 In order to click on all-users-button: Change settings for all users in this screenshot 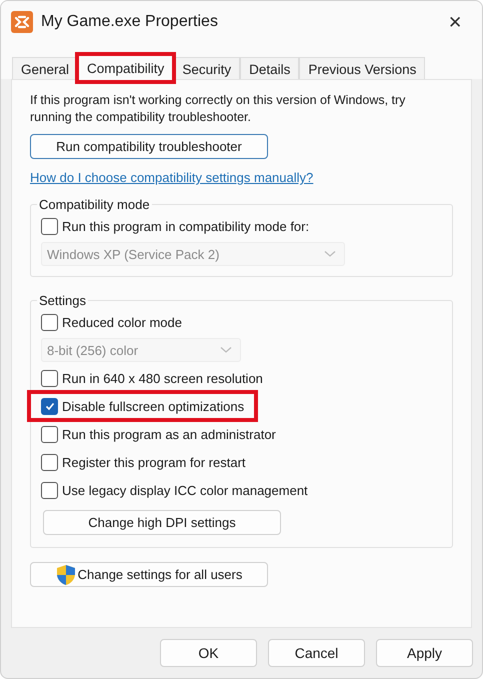, I will do `click(149, 574)`.